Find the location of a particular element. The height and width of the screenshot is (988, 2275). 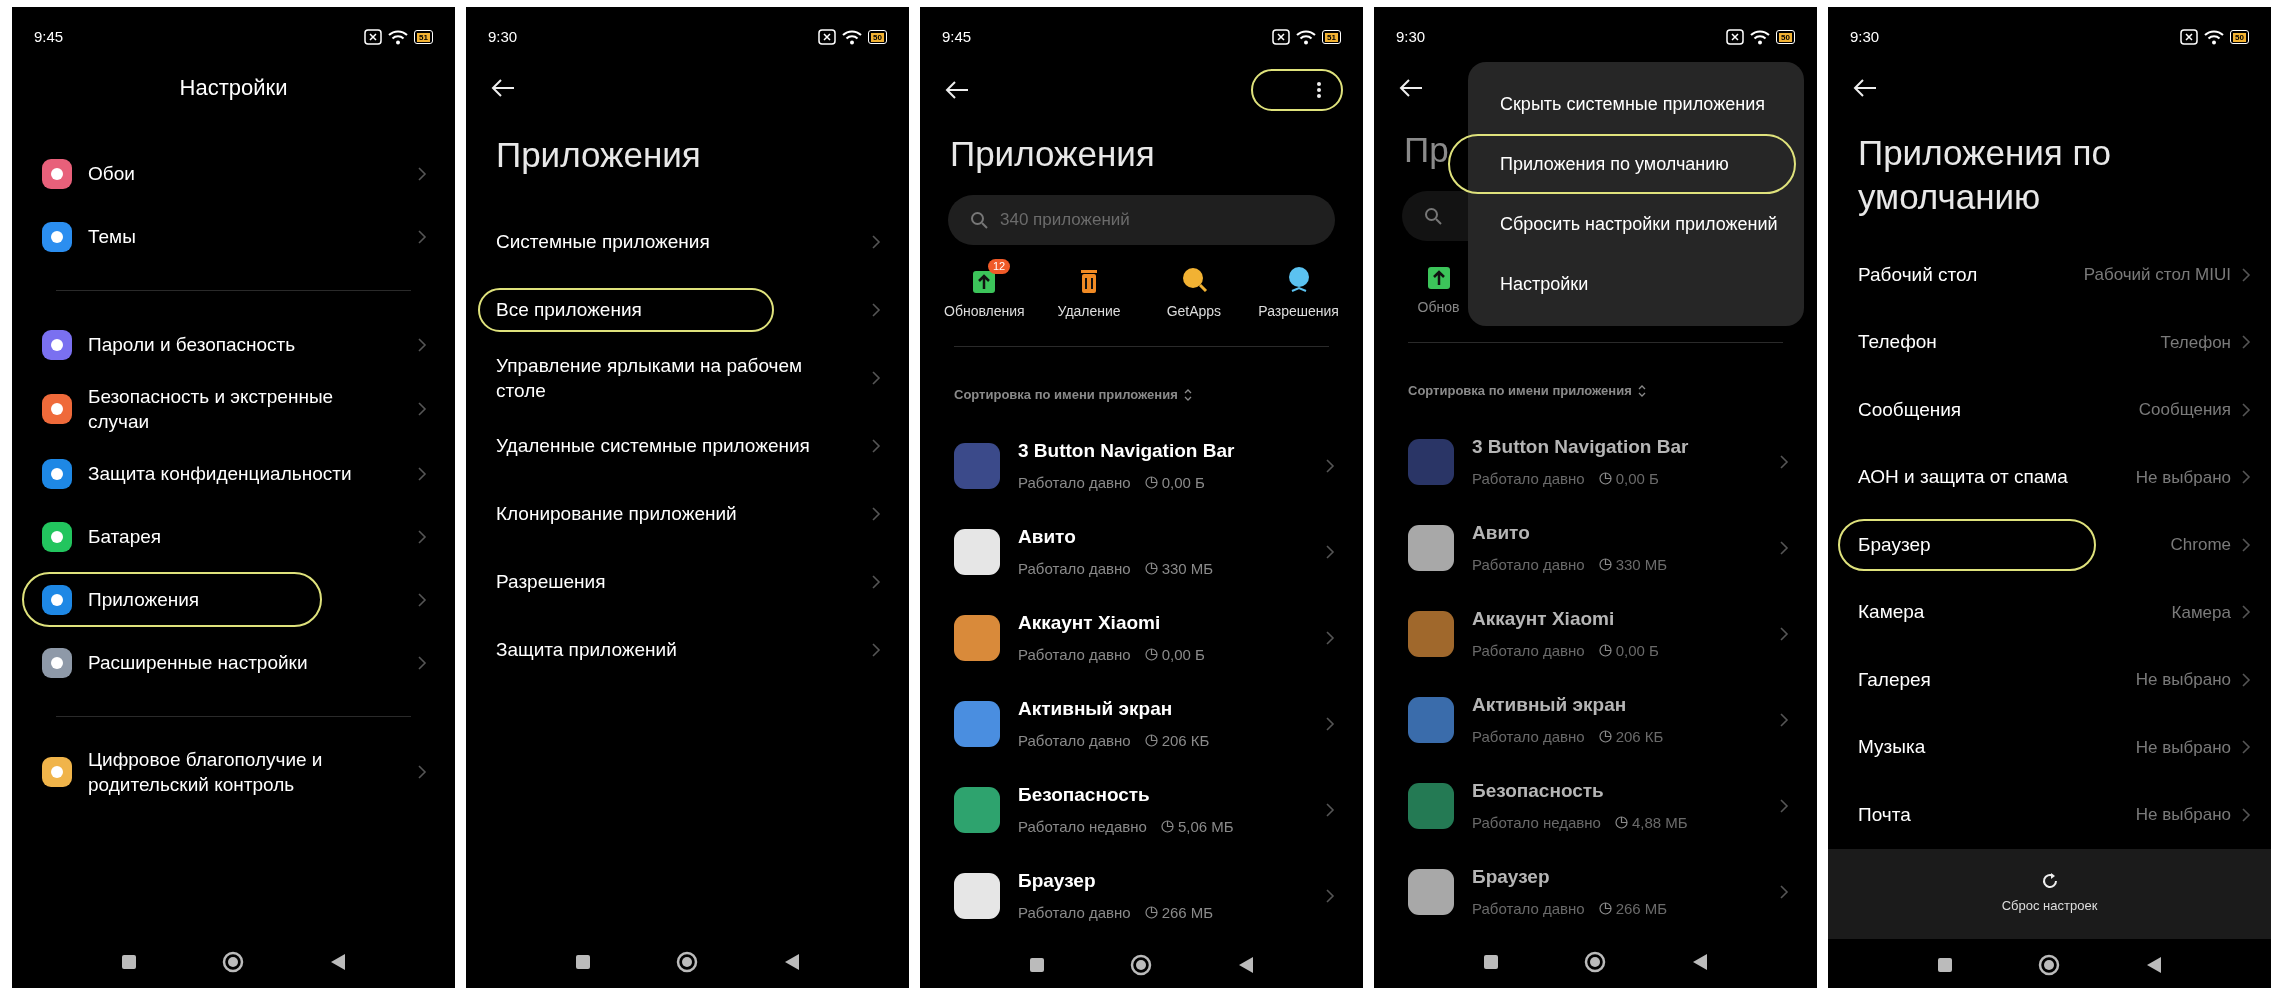

default-app-row: Сообщения Сообщения is located at coordinates (2049, 410).